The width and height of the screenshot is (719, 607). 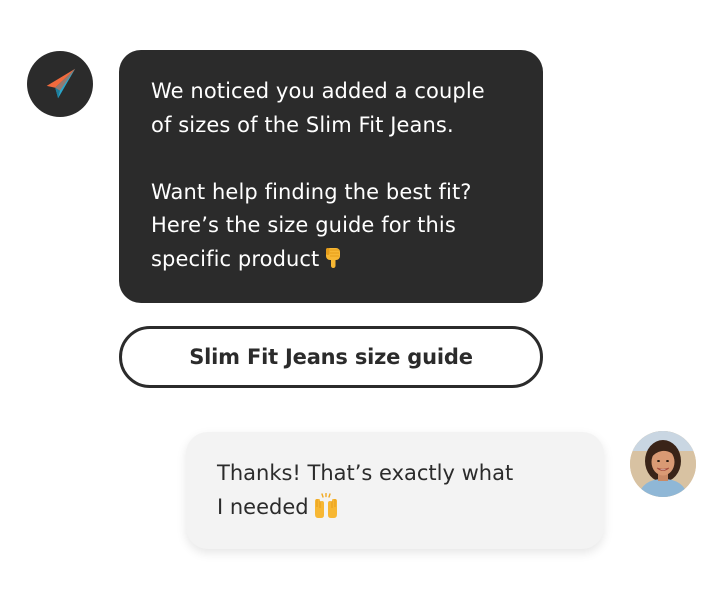 I want to click on user-message-line: Thanks! That’s exactly what, so click(x=365, y=473).